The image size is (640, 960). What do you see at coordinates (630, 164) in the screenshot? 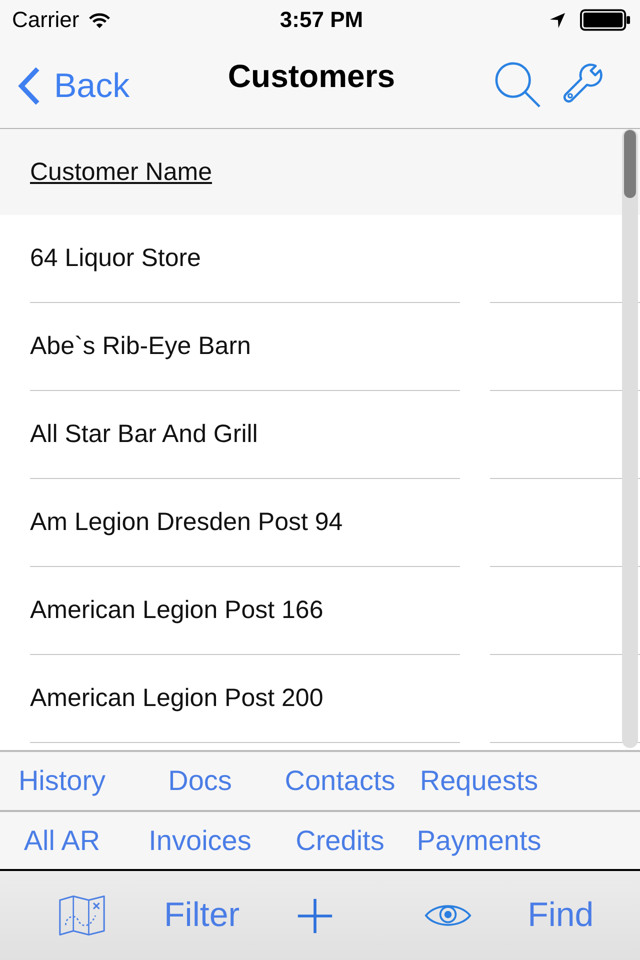
I see `scrollbar-thumb` at bounding box center [630, 164].